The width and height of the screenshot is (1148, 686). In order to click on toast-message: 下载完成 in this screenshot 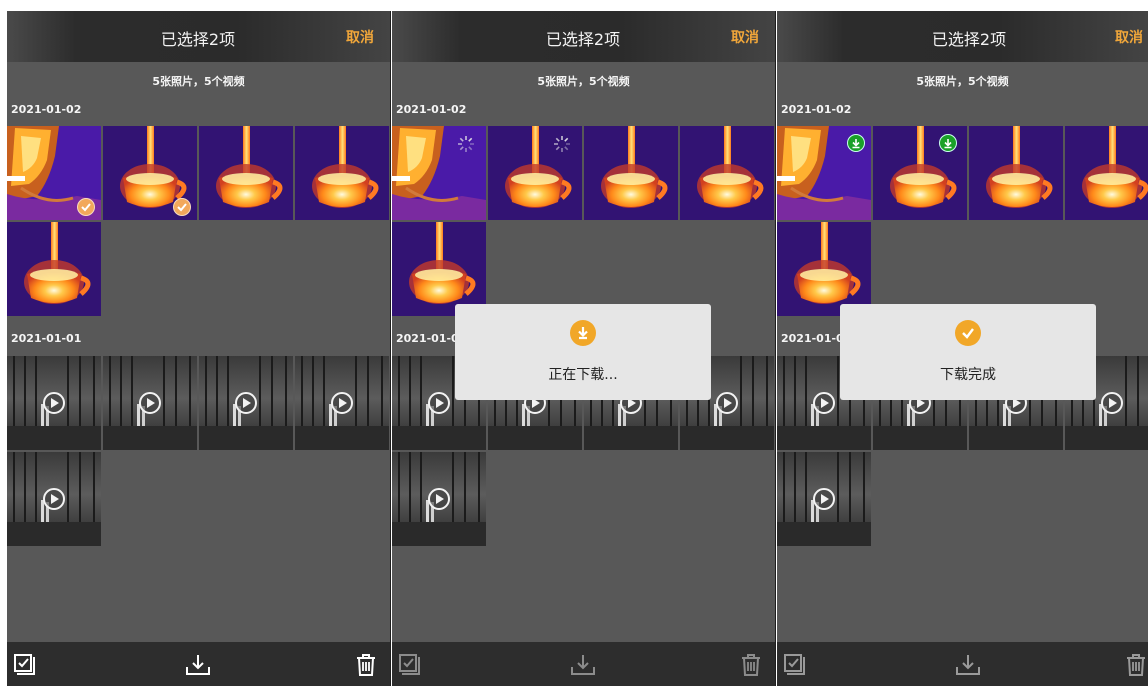, I will do `click(968, 375)`.